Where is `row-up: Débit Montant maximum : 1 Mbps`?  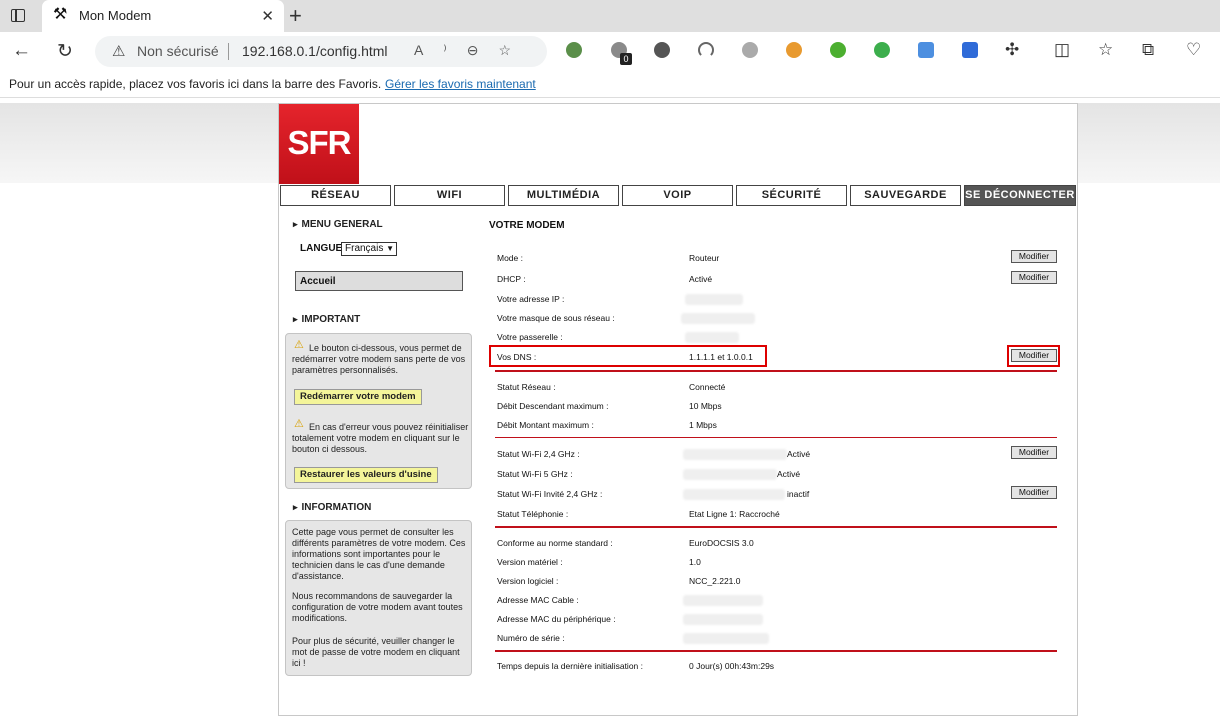 row-up: Débit Montant maximum : 1 Mbps is located at coordinates (777, 427).